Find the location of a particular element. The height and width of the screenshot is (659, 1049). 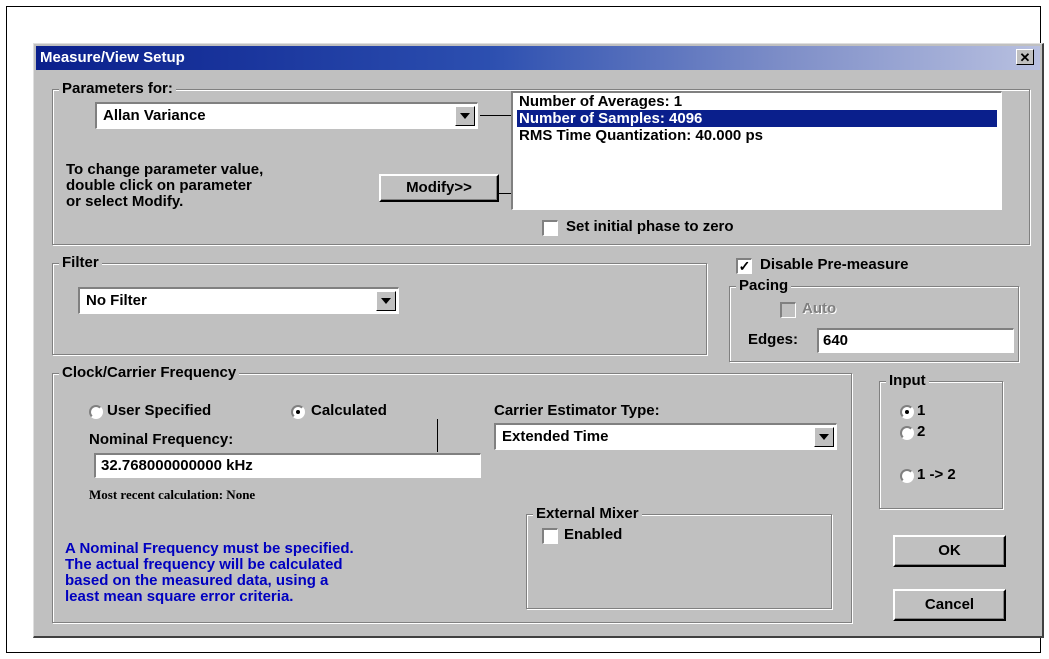

edges-label: Edges: is located at coordinates (773, 339).